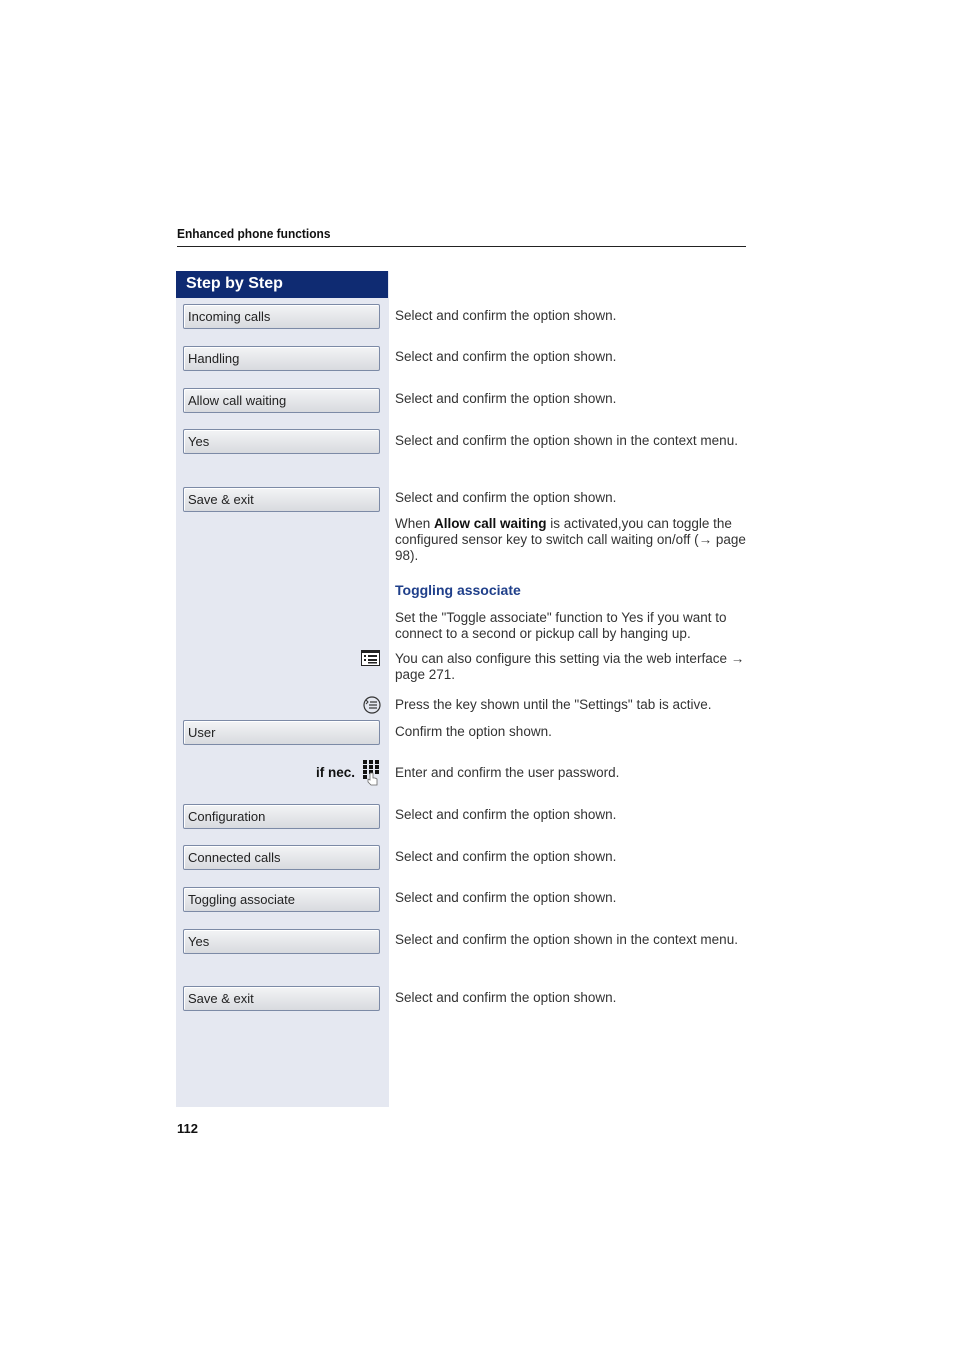  Describe the element at coordinates (336, 772) in the screenshot. I see `if-necessary-label: if nec.` at that location.